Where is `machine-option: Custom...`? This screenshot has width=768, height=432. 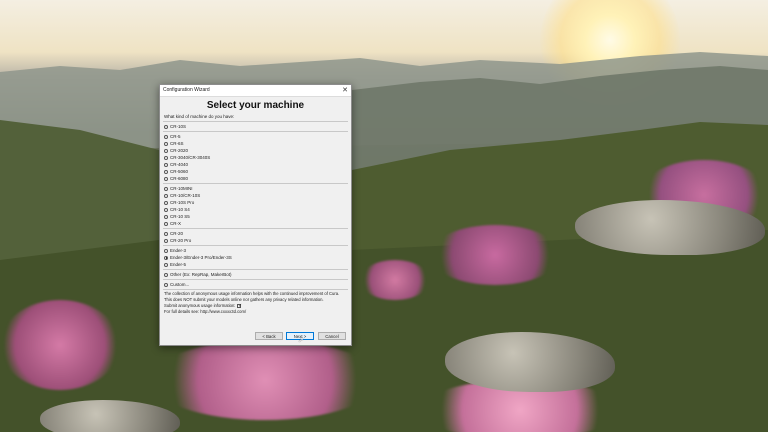 machine-option: Custom... is located at coordinates (255, 284).